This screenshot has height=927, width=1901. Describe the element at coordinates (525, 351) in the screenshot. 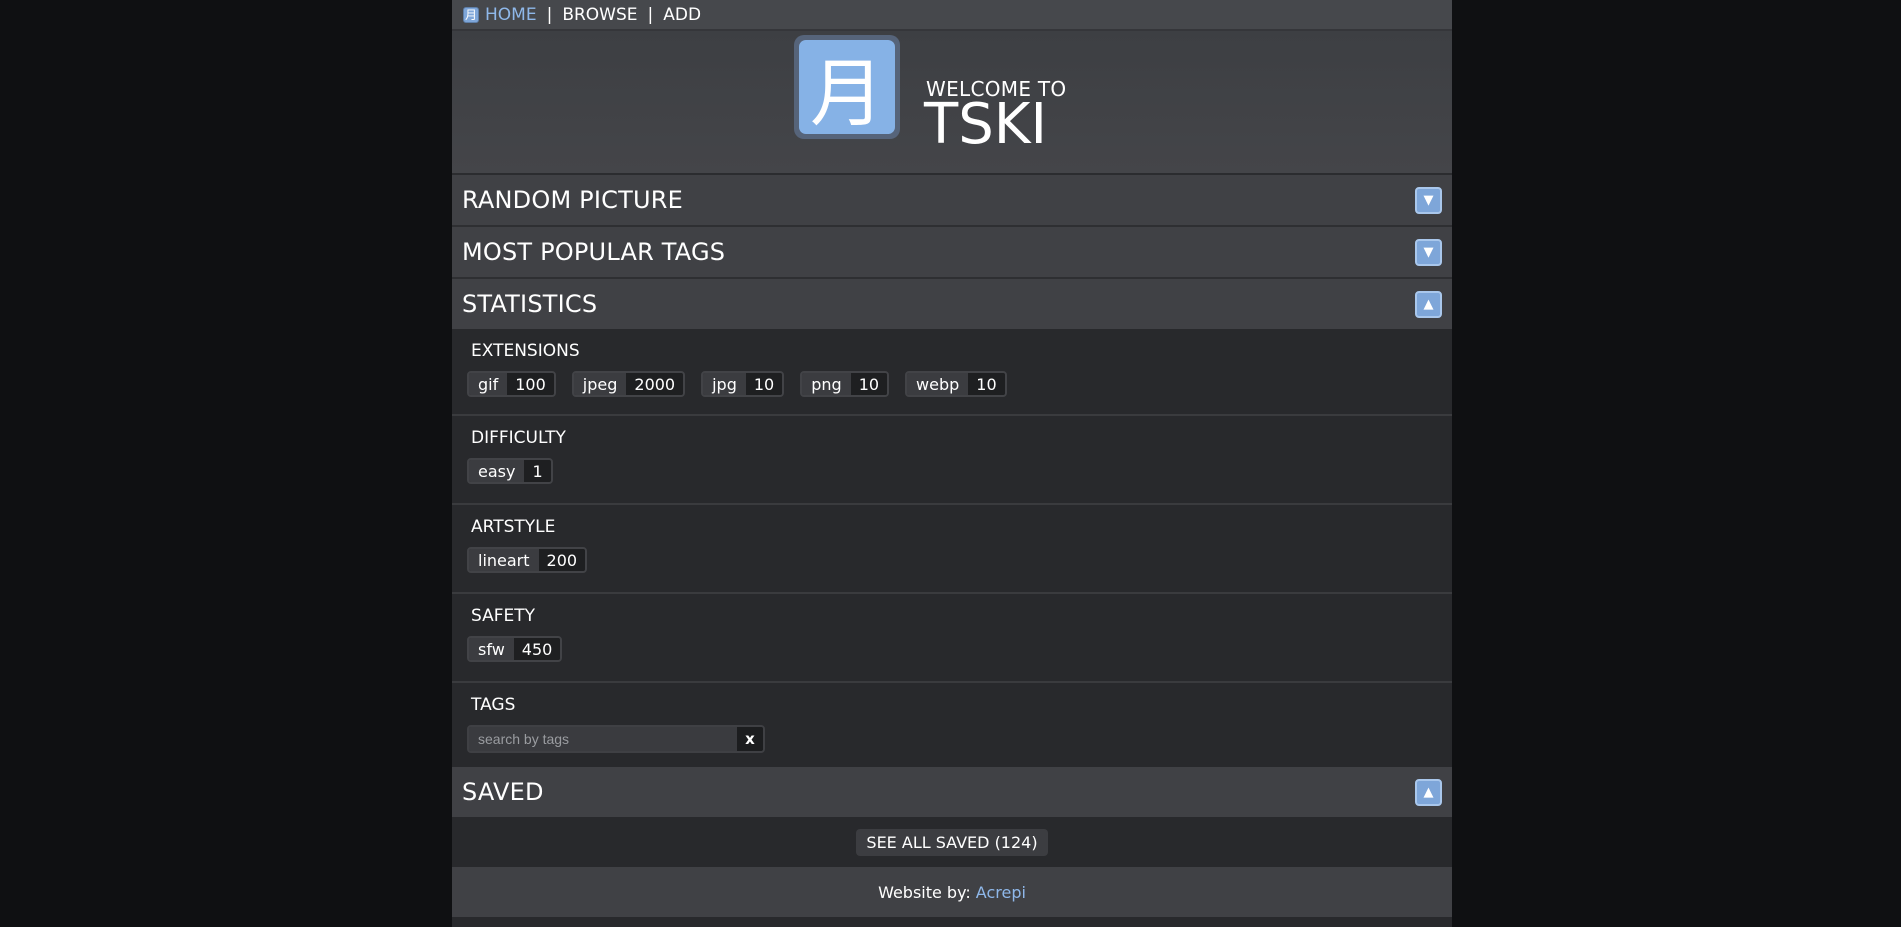

I see `stat-label: EXTENSIONS` at that location.